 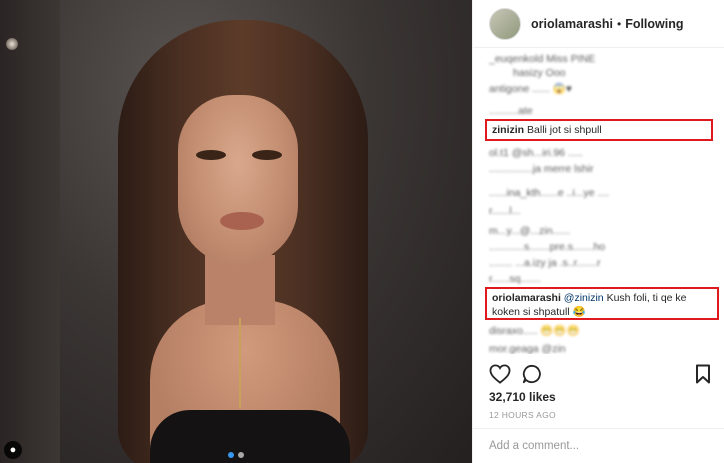 I want to click on comment-username: oriolamarashi, so click(x=526, y=298).